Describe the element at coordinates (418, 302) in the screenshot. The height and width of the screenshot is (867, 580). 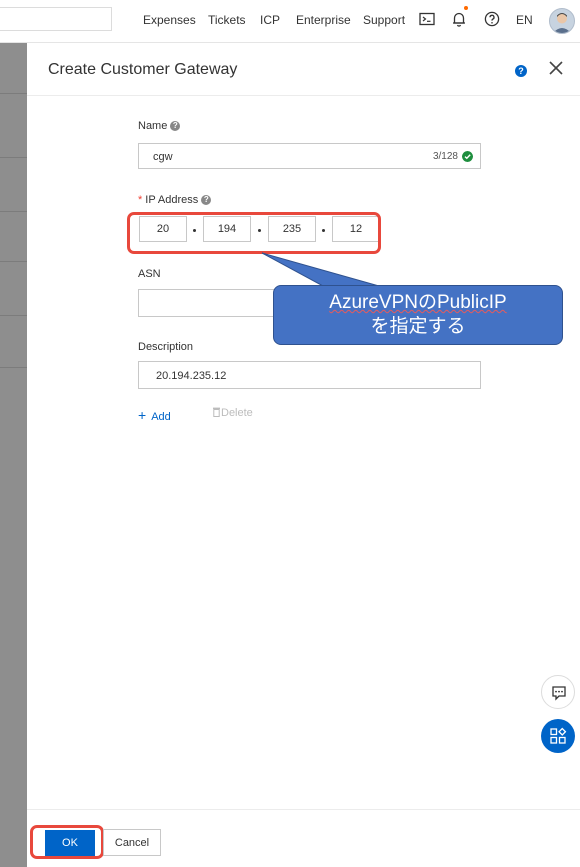
I see `callout-line-1: AzureVPNのPublicIP` at that location.